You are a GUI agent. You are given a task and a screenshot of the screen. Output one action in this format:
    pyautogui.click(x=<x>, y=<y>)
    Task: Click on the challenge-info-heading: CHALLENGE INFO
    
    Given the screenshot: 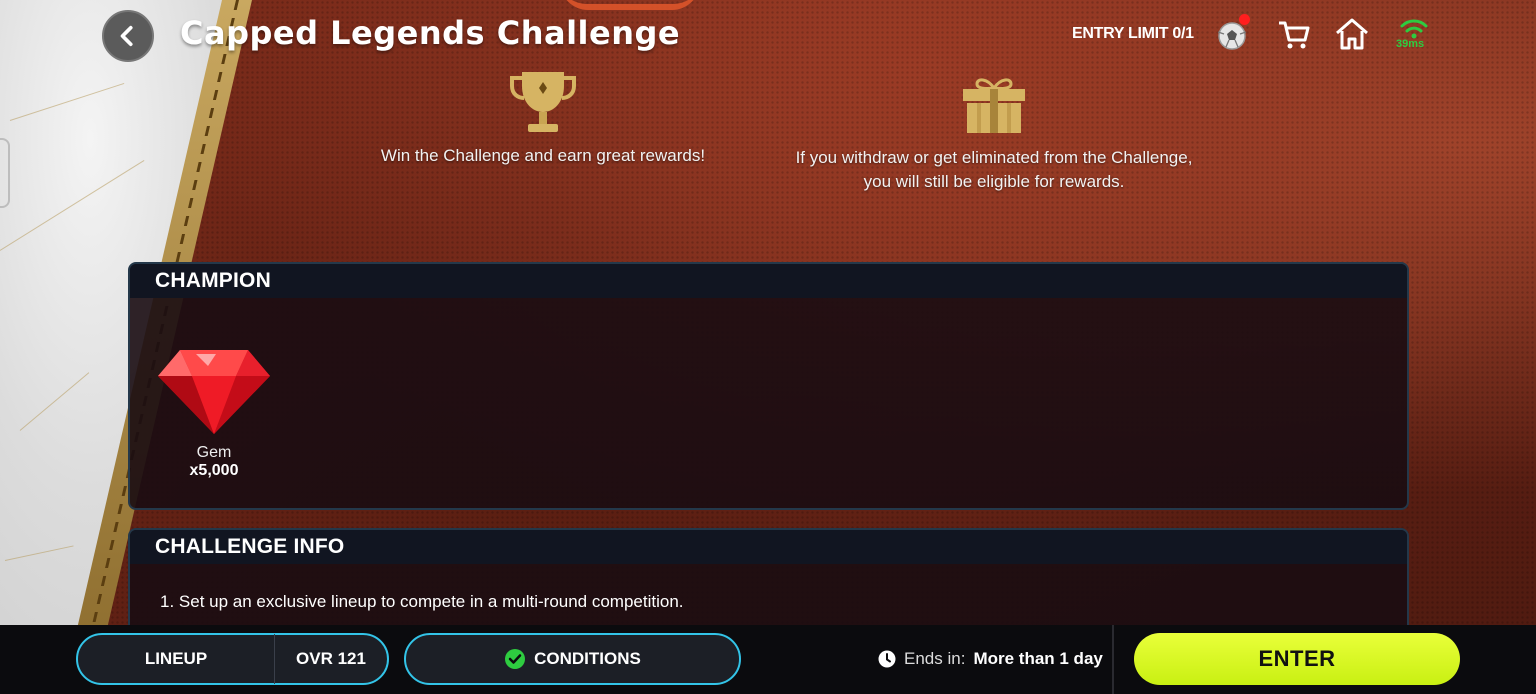 What is the action you would take?
    pyautogui.click(x=768, y=547)
    